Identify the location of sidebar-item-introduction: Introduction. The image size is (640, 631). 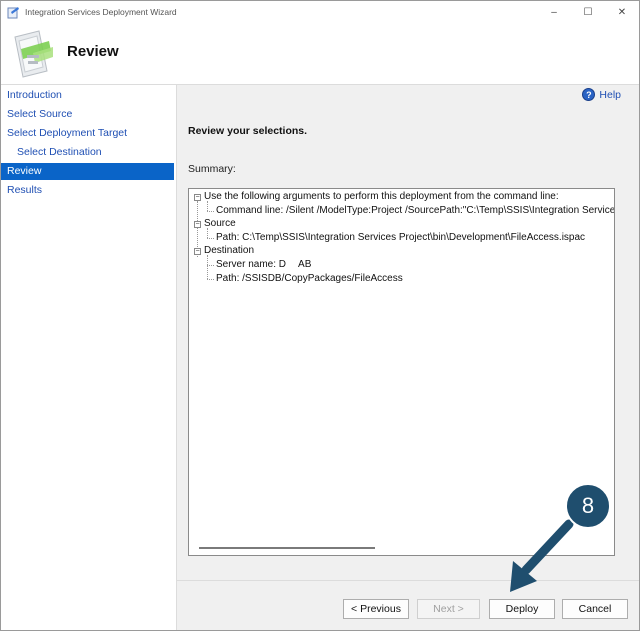
(87, 95).